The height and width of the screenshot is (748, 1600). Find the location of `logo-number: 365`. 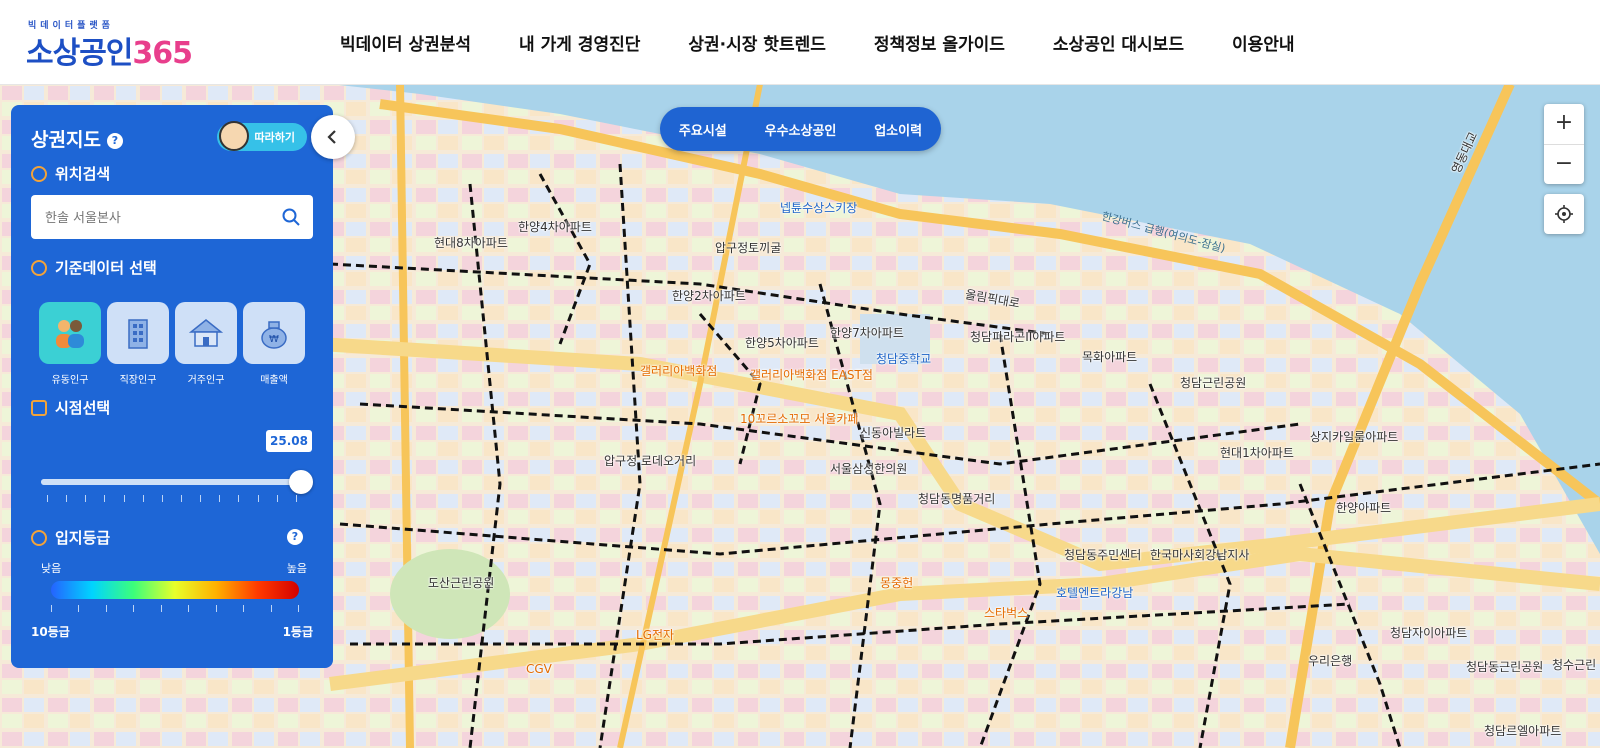

logo-number: 365 is located at coordinates (162, 53).